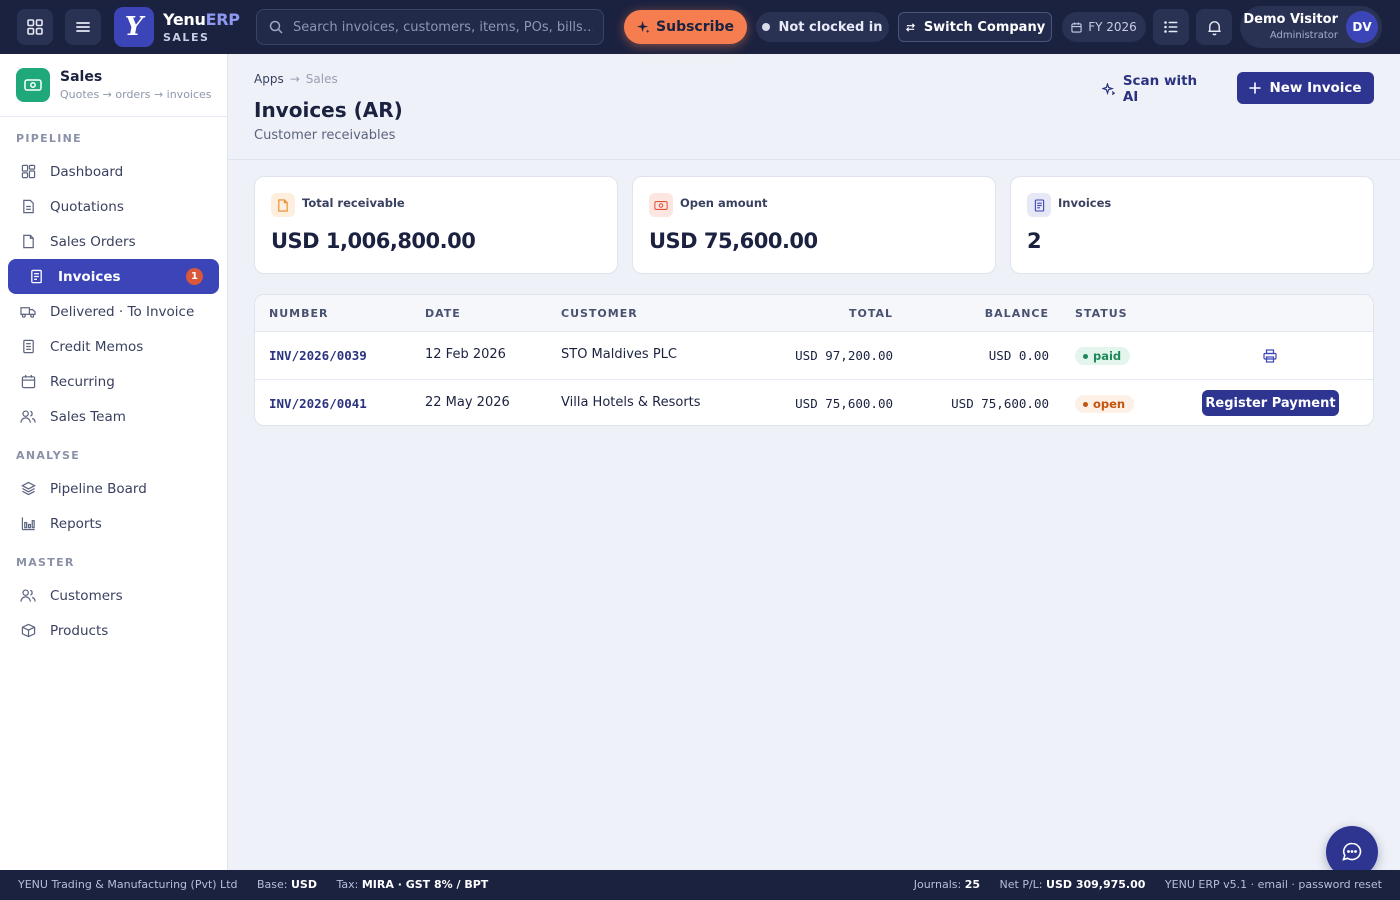 The image size is (1400, 900). I want to click on truck-icon, so click(28, 312).